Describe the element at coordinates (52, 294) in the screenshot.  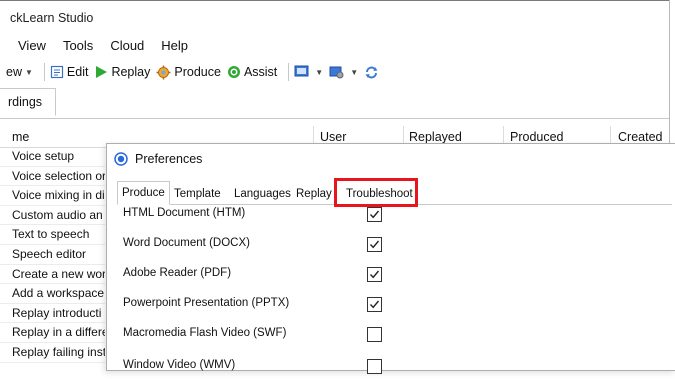
I see `table-row: Add a workspace` at that location.